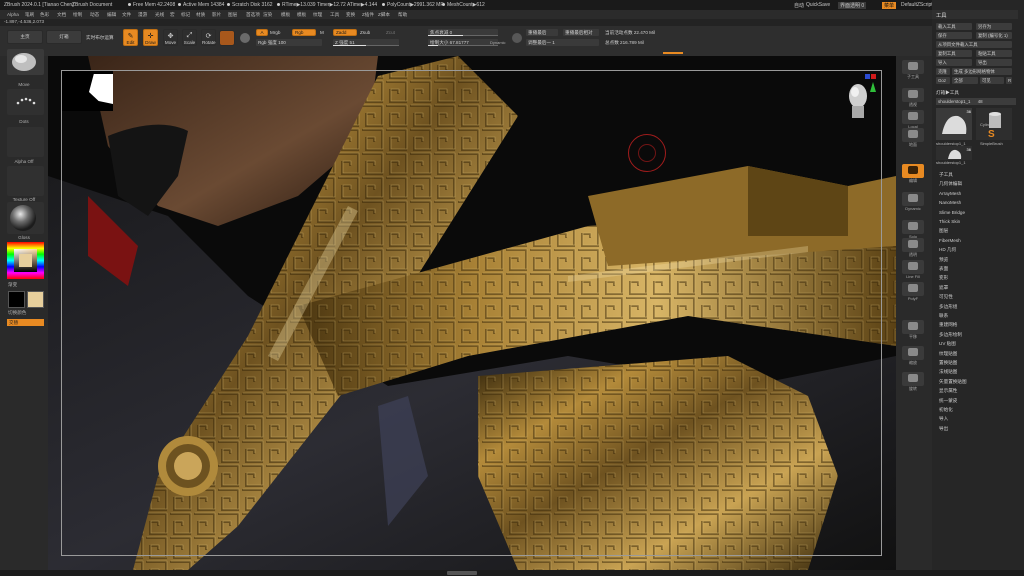 This screenshot has height=576, width=1024. Describe the element at coordinates (64, 37) in the screenshot. I see `lightbox-button: 灯箱` at that location.